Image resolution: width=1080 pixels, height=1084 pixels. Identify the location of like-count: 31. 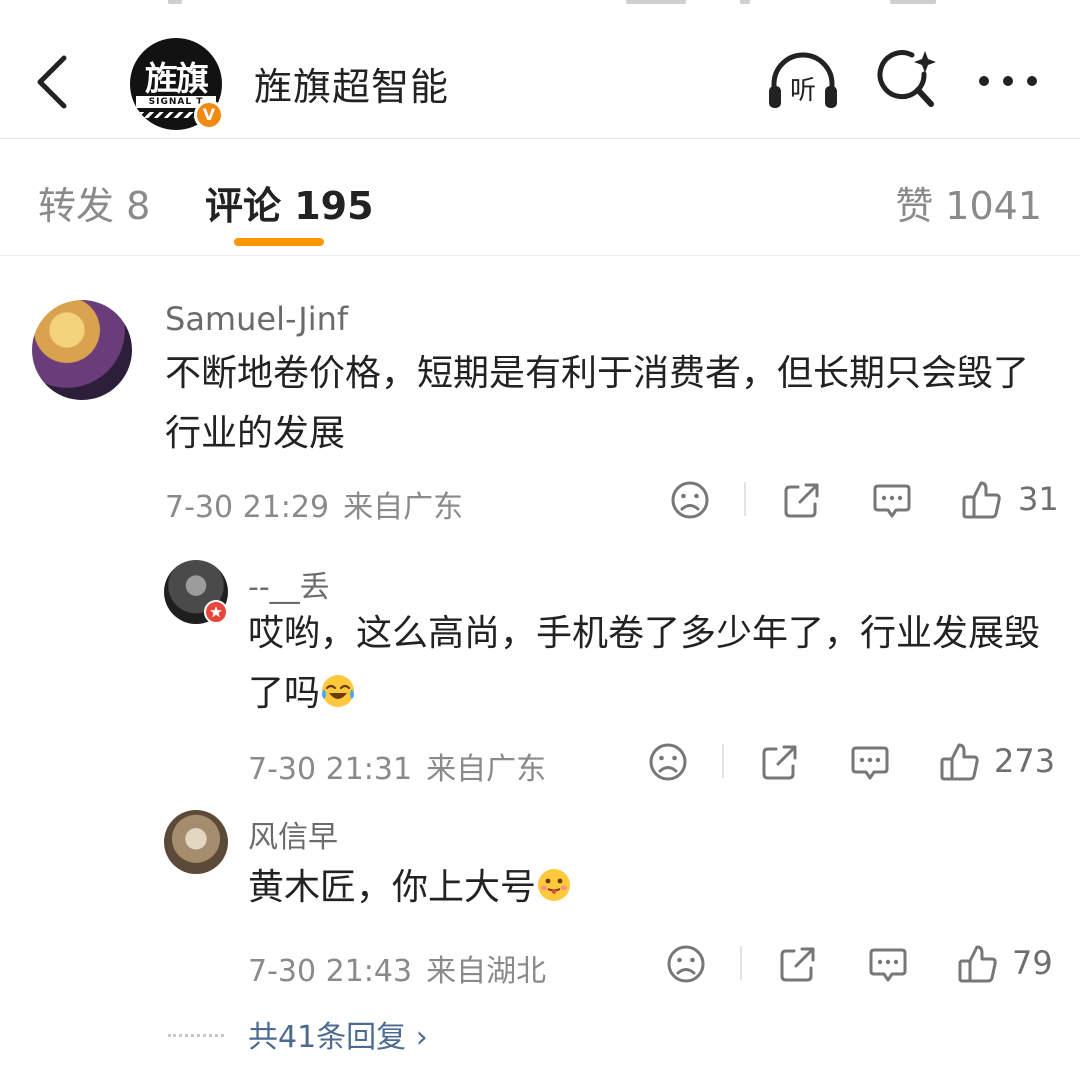
(1038, 499).